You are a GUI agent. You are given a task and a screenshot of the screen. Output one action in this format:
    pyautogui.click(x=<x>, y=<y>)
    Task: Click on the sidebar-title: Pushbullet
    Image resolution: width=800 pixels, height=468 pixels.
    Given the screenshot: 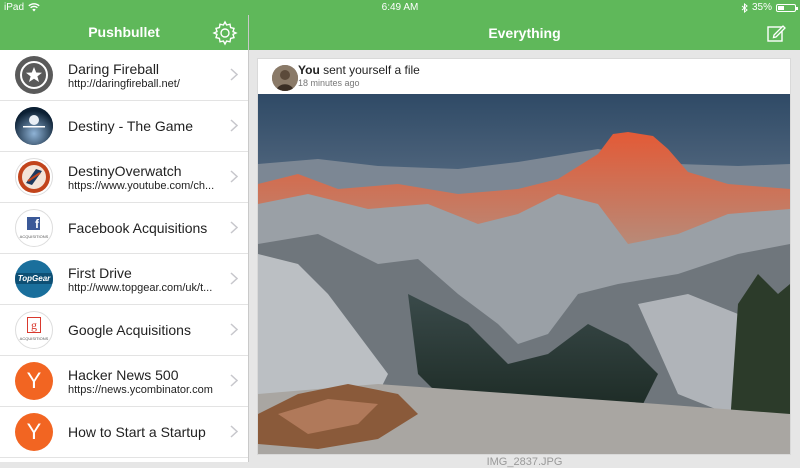 What is the action you would take?
    pyautogui.click(x=124, y=32)
    